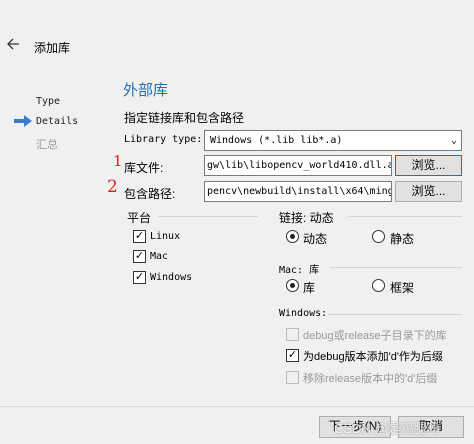 Image resolution: width=474 pixels, height=444 pixels. Describe the element at coordinates (405, 216) in the screenshot. I see `linking-divider` at that location.